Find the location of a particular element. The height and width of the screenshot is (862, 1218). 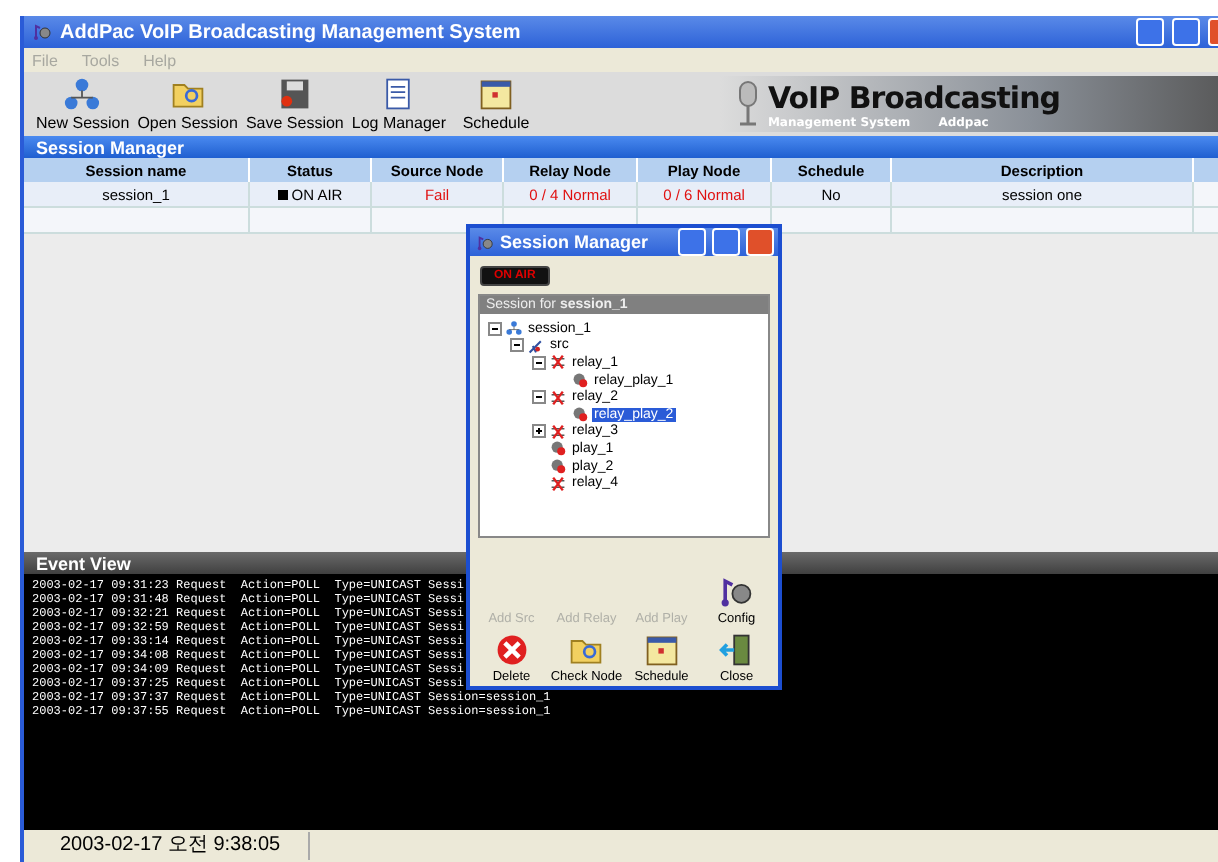

microphone-icon is located at coordinates (747, 104).